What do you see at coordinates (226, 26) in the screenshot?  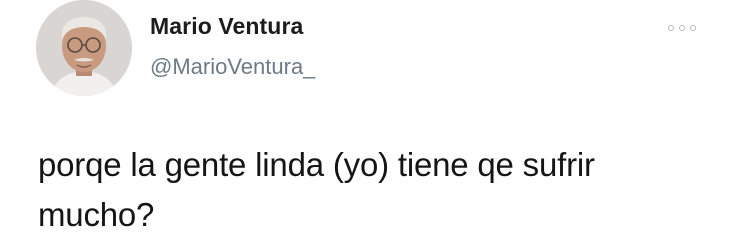 I see `display-name: Mario Ventura` at bounding box center [226, 26].